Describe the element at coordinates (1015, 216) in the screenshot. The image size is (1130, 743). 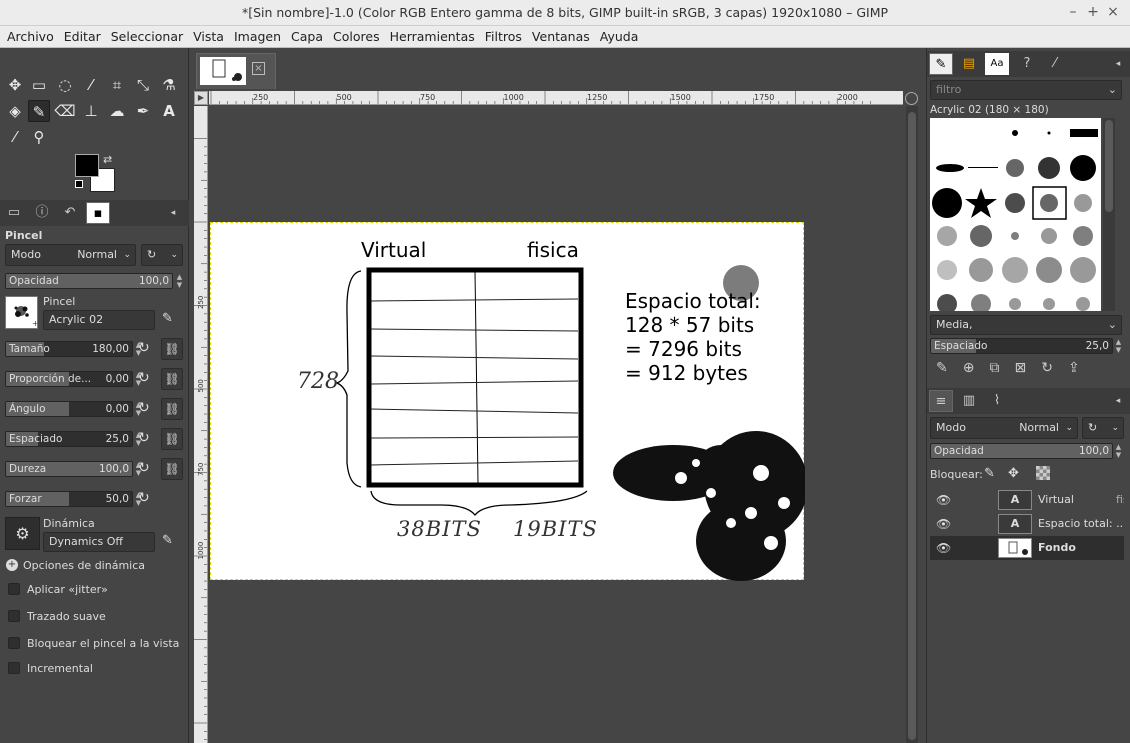
I see `brush-grid` at that location.